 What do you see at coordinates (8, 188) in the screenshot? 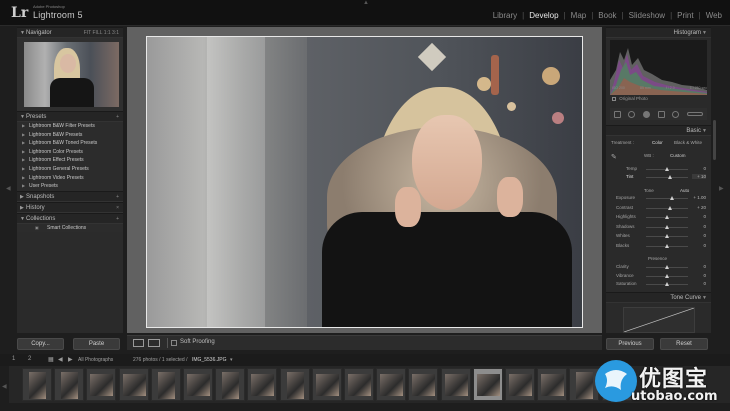
I see `left-panel-toggle-icon: ◀` at bounding box center [8, 188].